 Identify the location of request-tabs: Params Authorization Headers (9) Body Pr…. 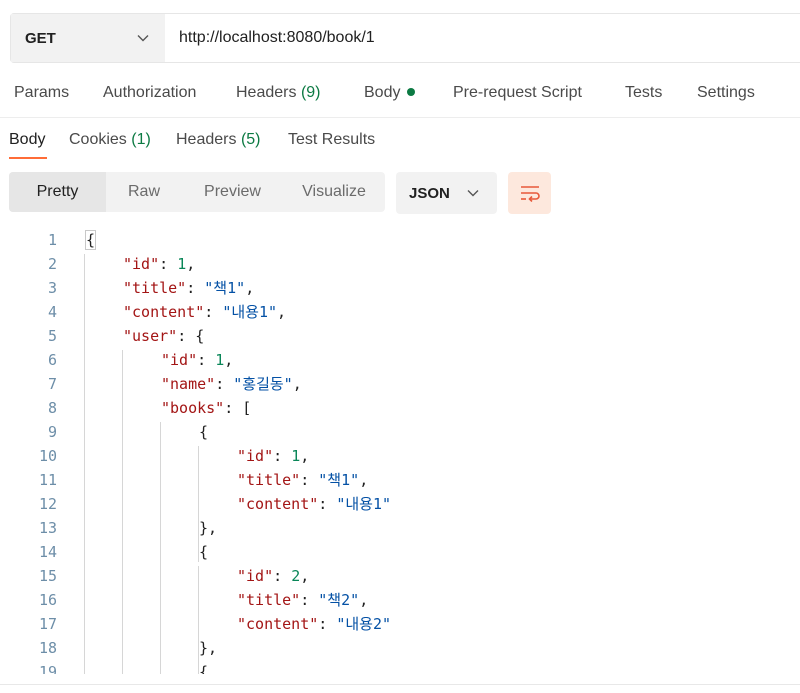
(400, 96).